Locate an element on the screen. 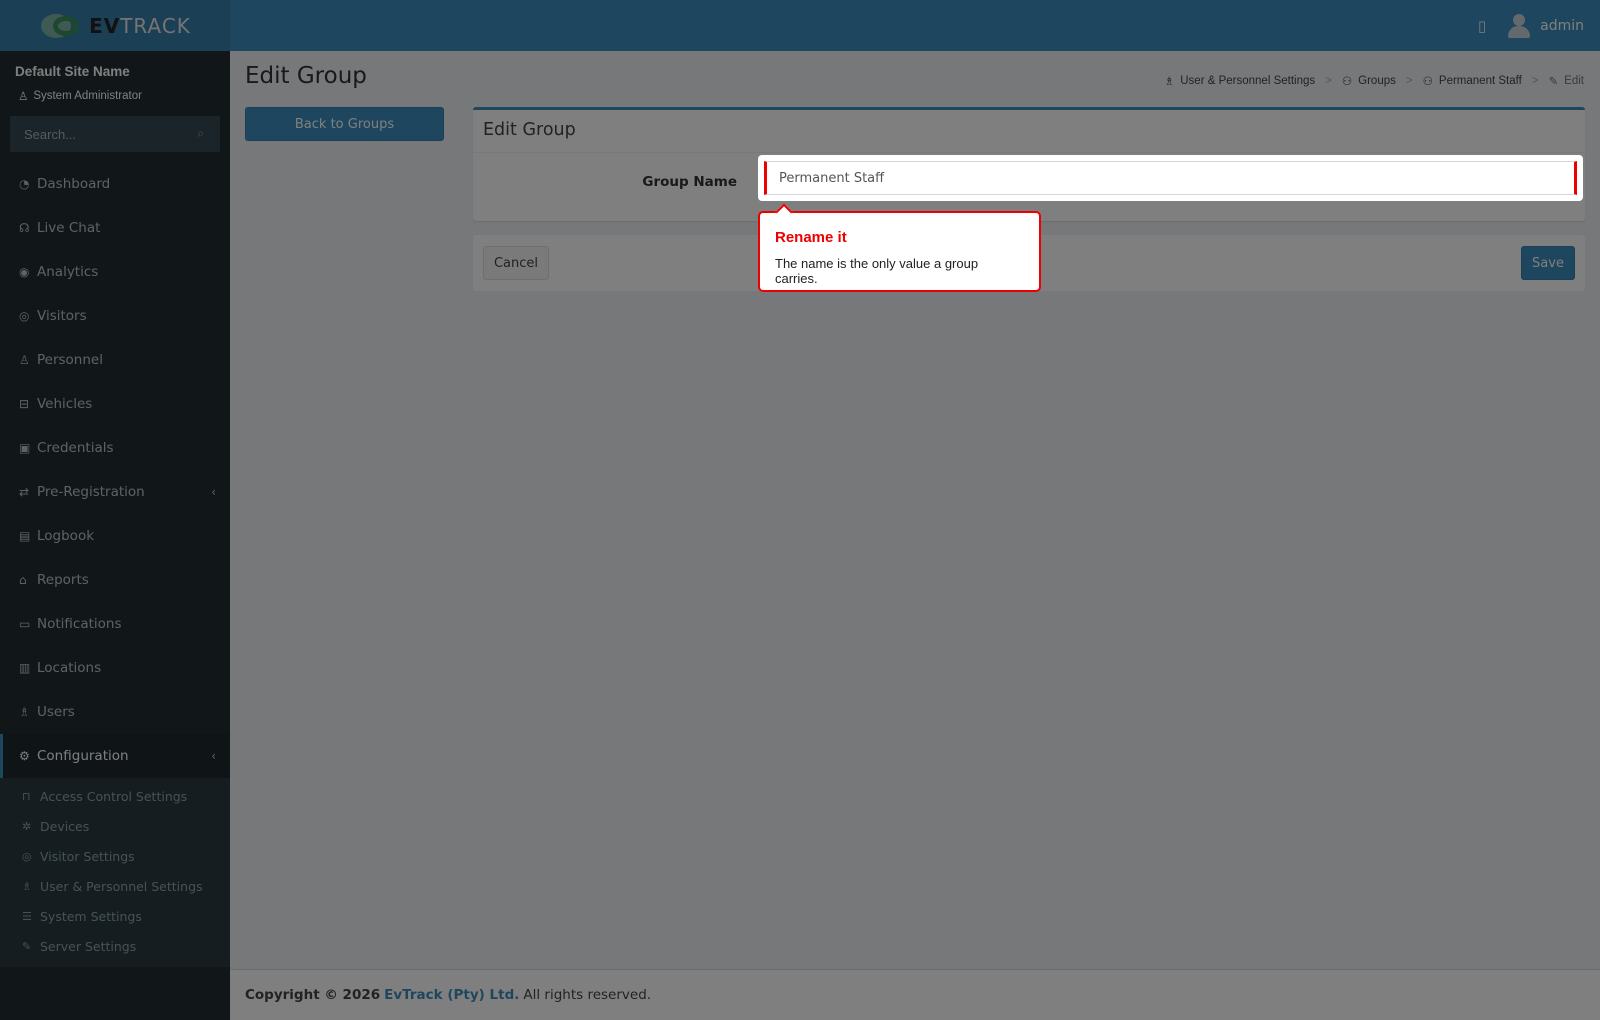 The height and width of the screenshot is (1020, 1600). tour-spotlight is located at coordinates (1170, 178).